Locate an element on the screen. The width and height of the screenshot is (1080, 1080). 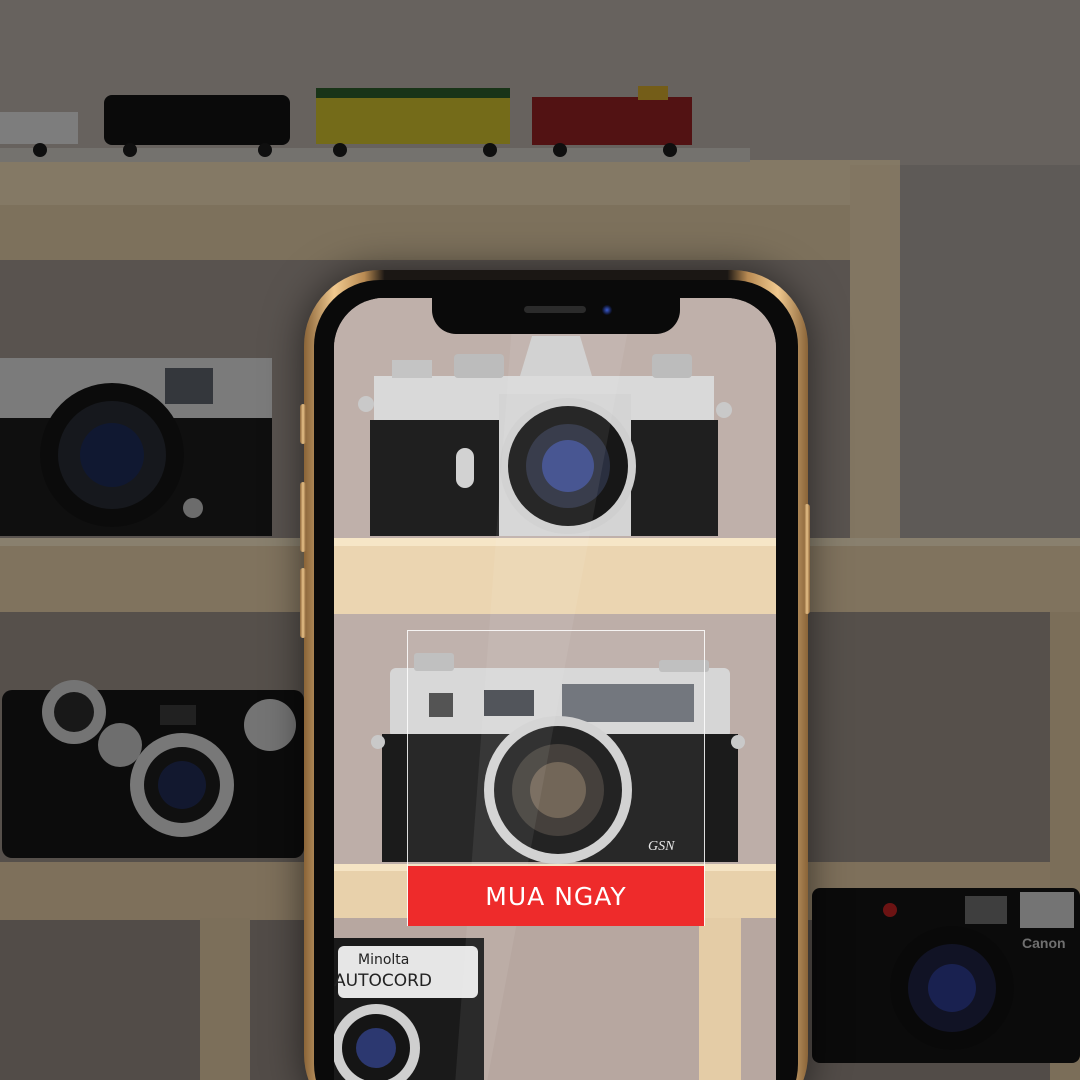
phone-notch is located at coordinates (556, 315).